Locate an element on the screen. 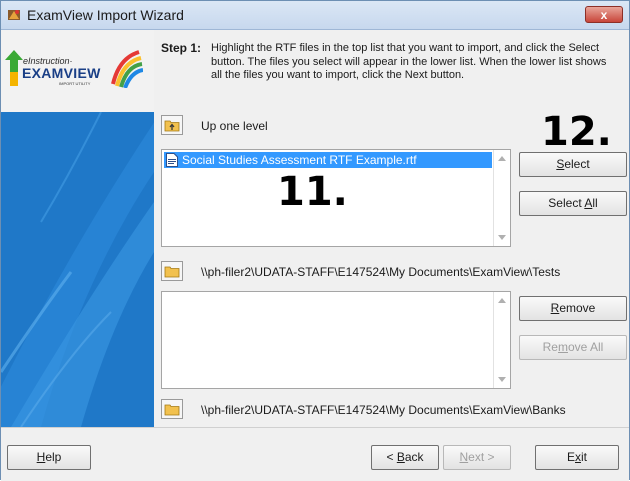 The height and width of the screenshot is (481, 630). close-button: x is located at coordinates (604, 14).